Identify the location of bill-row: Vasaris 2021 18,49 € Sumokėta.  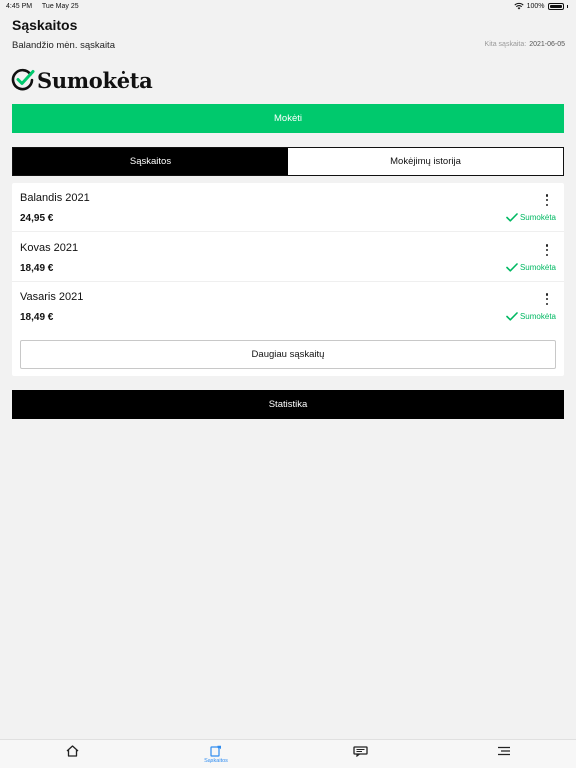
(288, 306).